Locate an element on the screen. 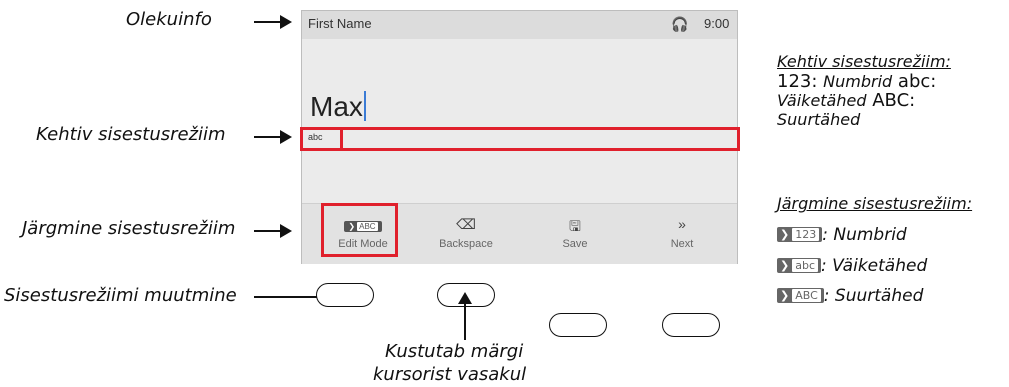  next-mode-row: ❯ 123: Numbrid is located at coordinates (842, 235).